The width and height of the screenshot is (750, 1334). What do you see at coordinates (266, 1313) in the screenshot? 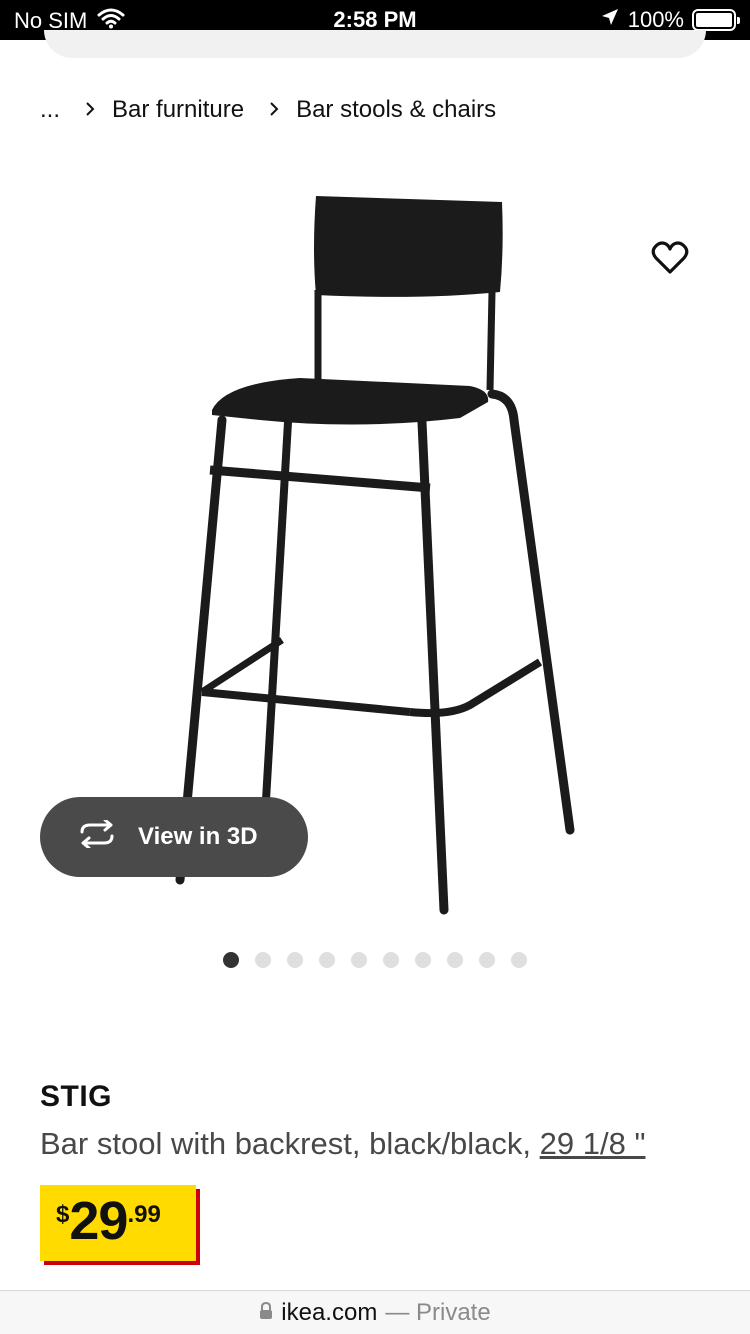
I see `lock-icon` at bounding box center [266, 1313].